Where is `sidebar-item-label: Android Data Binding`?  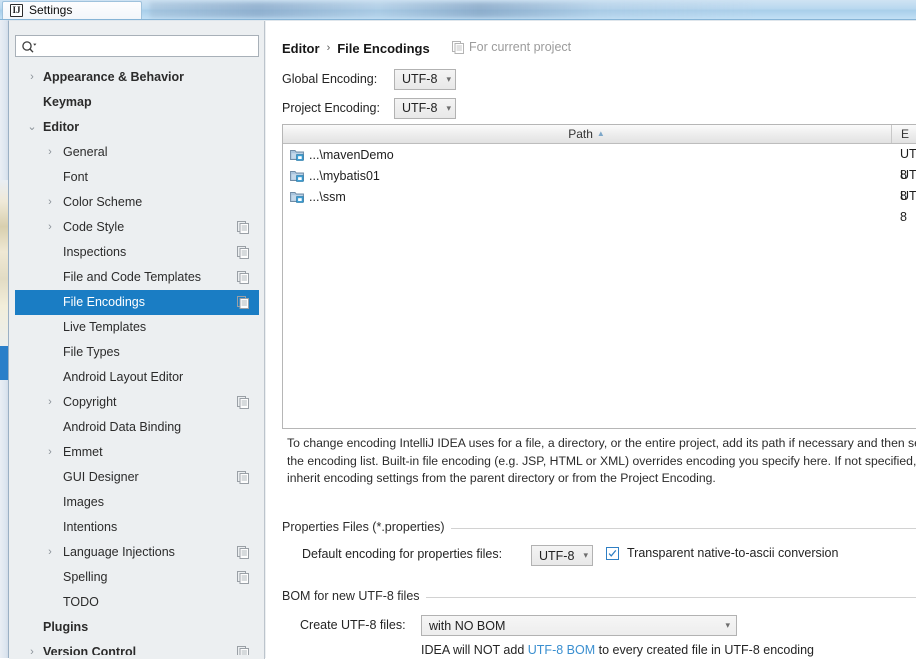 sidebar-item-label: Android Data Binding is located at coordinates (122, 427).